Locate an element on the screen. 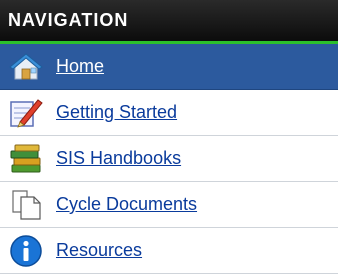 The height and width of the screenshot is (278, 338). nav-link-sis-handbooks: SIS Handbooks is located at coordinates (118, 158).